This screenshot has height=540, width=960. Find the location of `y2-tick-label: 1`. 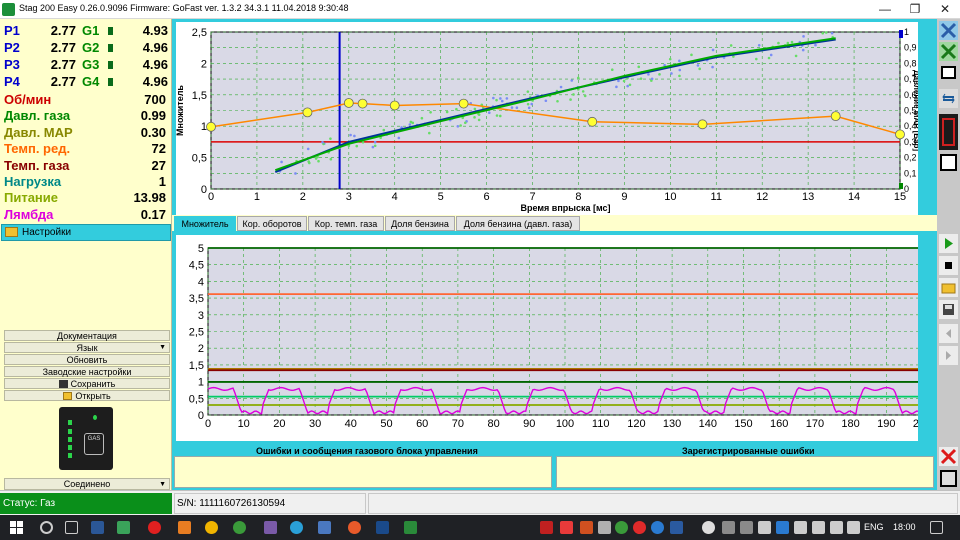

y2-tick-label: 1 is located at coordinates (906, 32).